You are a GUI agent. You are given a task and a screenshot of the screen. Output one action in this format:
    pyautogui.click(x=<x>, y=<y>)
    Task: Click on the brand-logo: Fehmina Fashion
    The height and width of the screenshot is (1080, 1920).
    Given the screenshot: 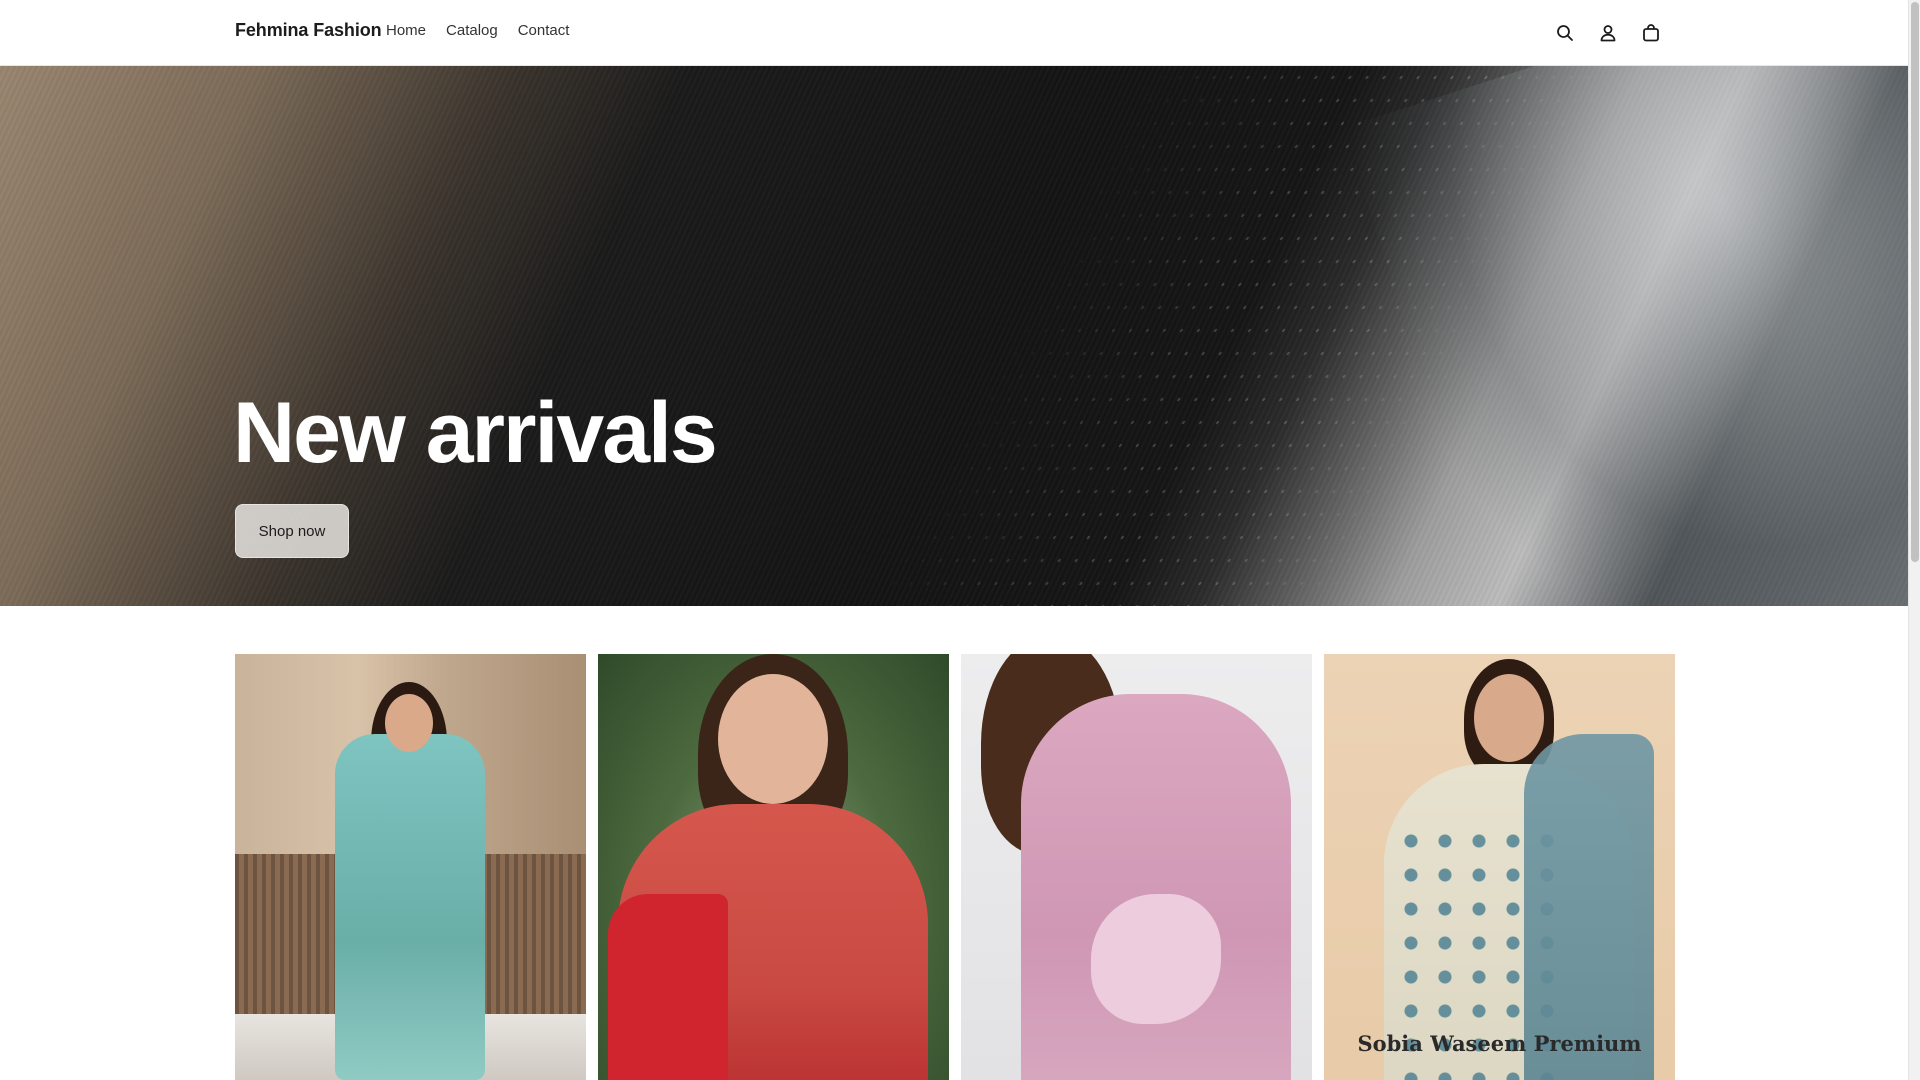 What is the action you would take?
    pyautogui.click(x=308, y=30)
    